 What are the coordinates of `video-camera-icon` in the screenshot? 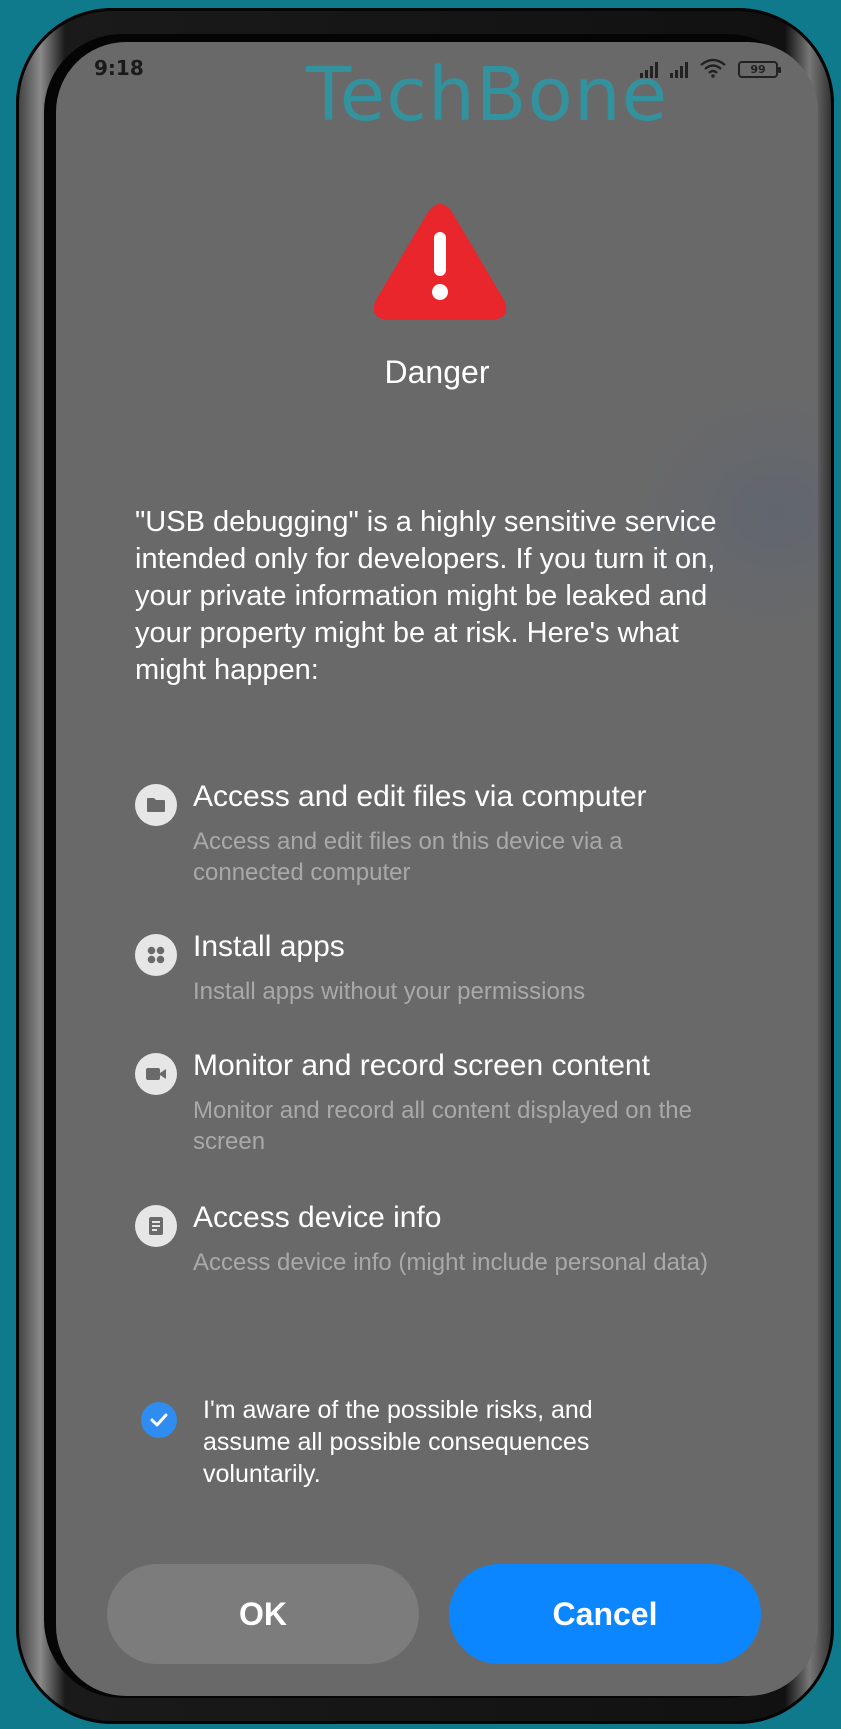 It's located at (156, 1074).